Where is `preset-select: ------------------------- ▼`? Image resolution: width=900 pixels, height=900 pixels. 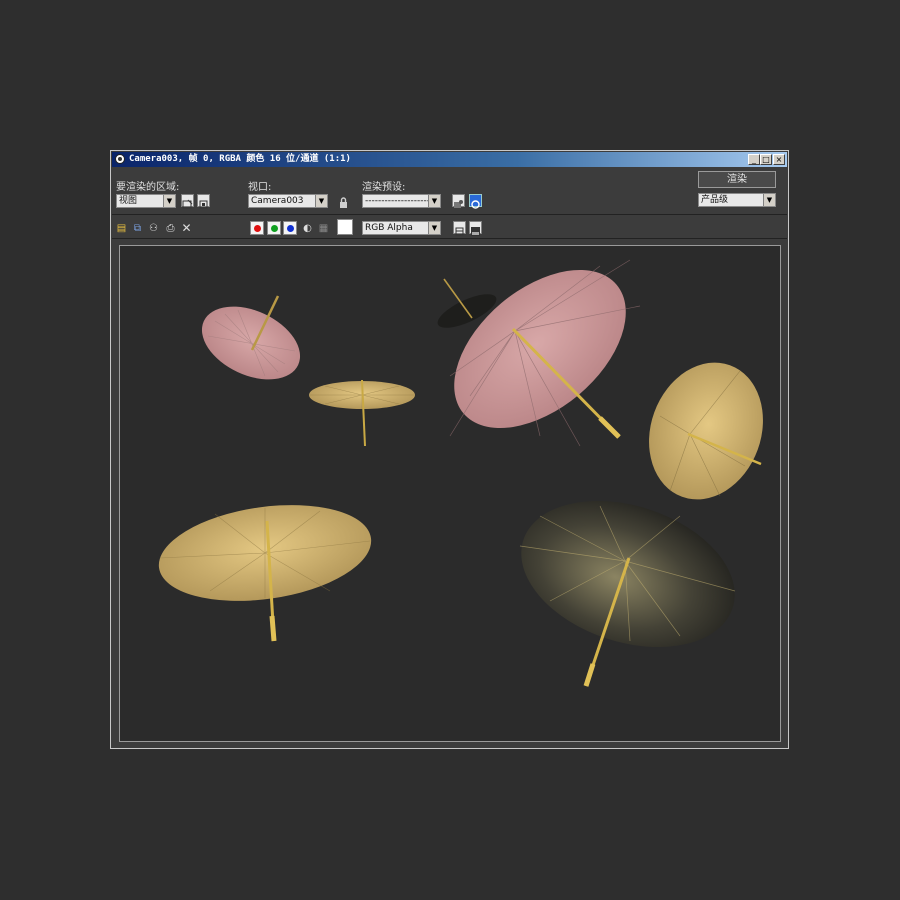
preset-select: ------------------------- ▼ is located at coordinates (401, 201).